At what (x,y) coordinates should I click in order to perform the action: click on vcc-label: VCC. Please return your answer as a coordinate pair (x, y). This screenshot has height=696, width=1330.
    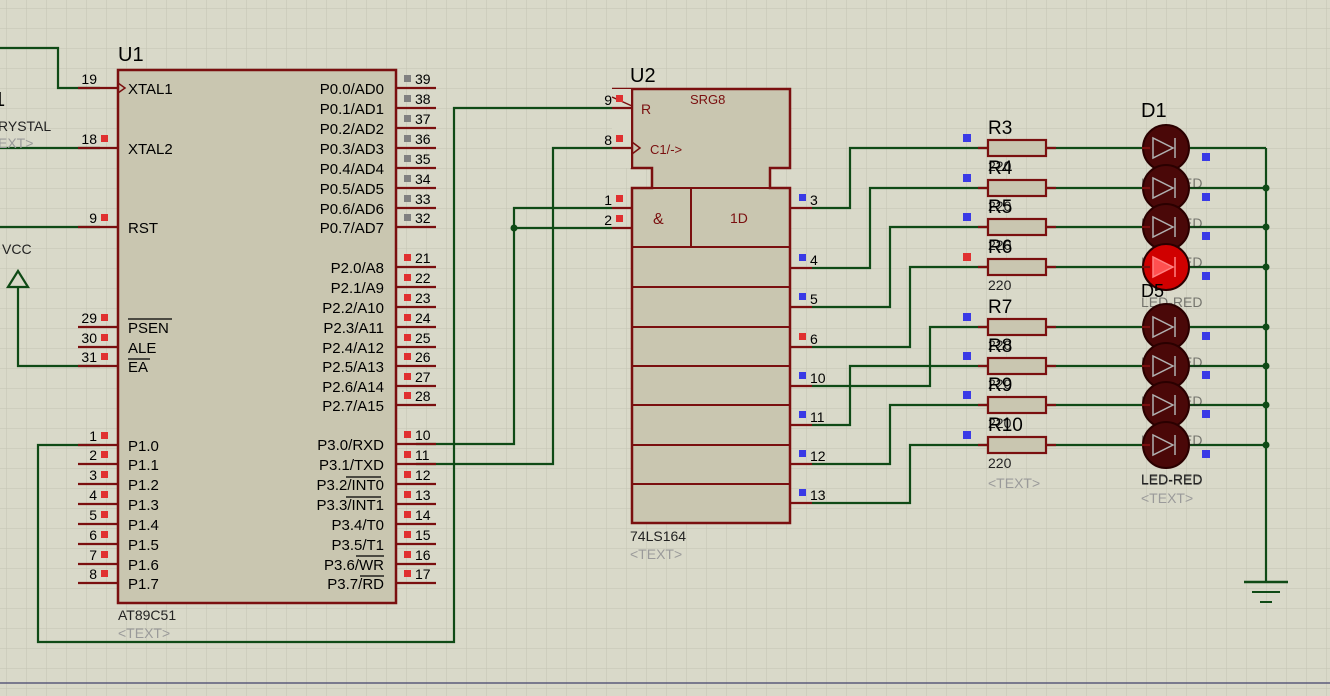
    Looking at the image, I should click on (17, 249).